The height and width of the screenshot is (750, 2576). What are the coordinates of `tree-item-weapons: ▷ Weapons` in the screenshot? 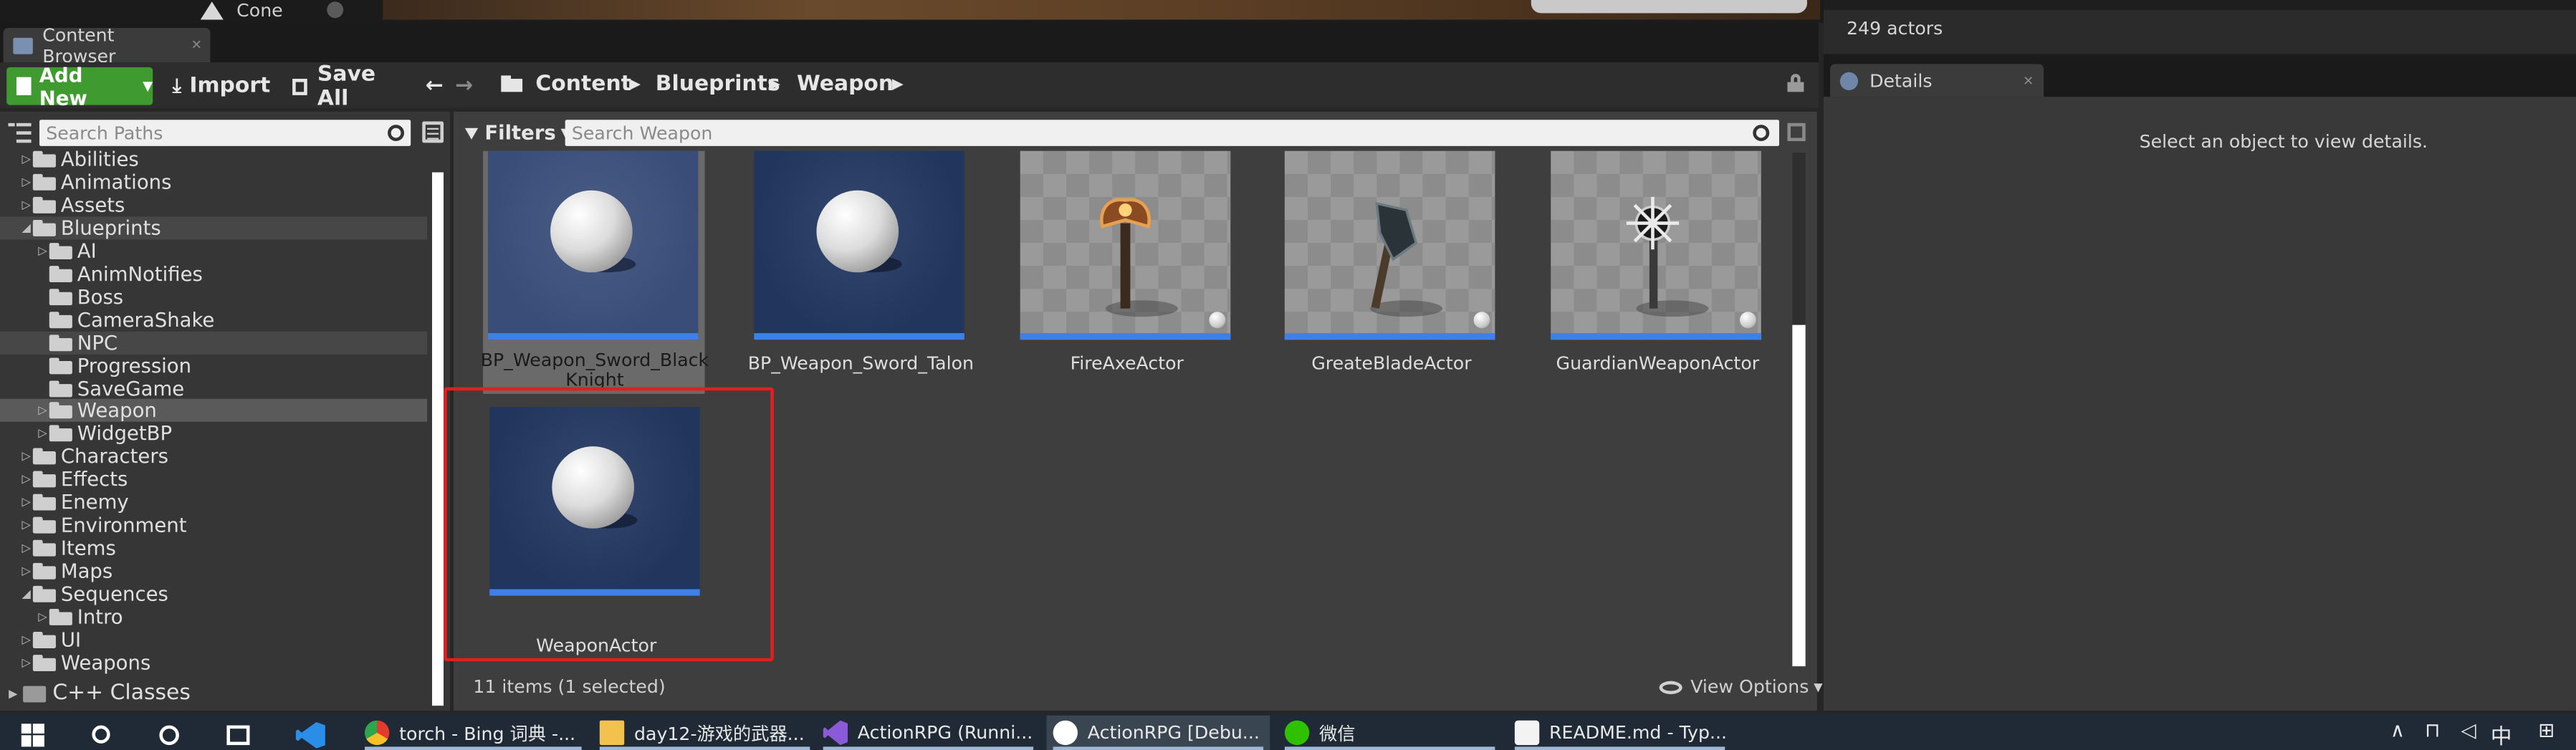 It's located at (213, 662).